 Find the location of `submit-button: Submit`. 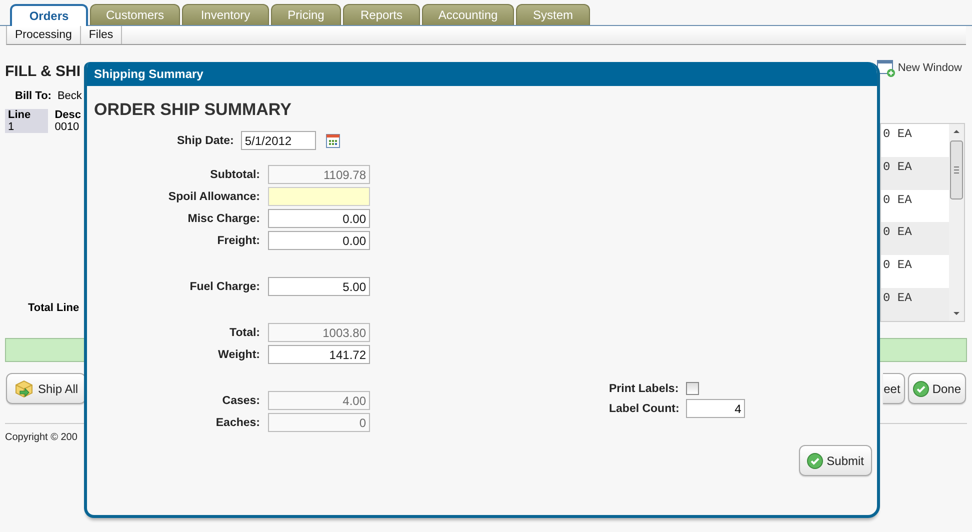

submit-button: Submit is located at coordinates (835, 460).